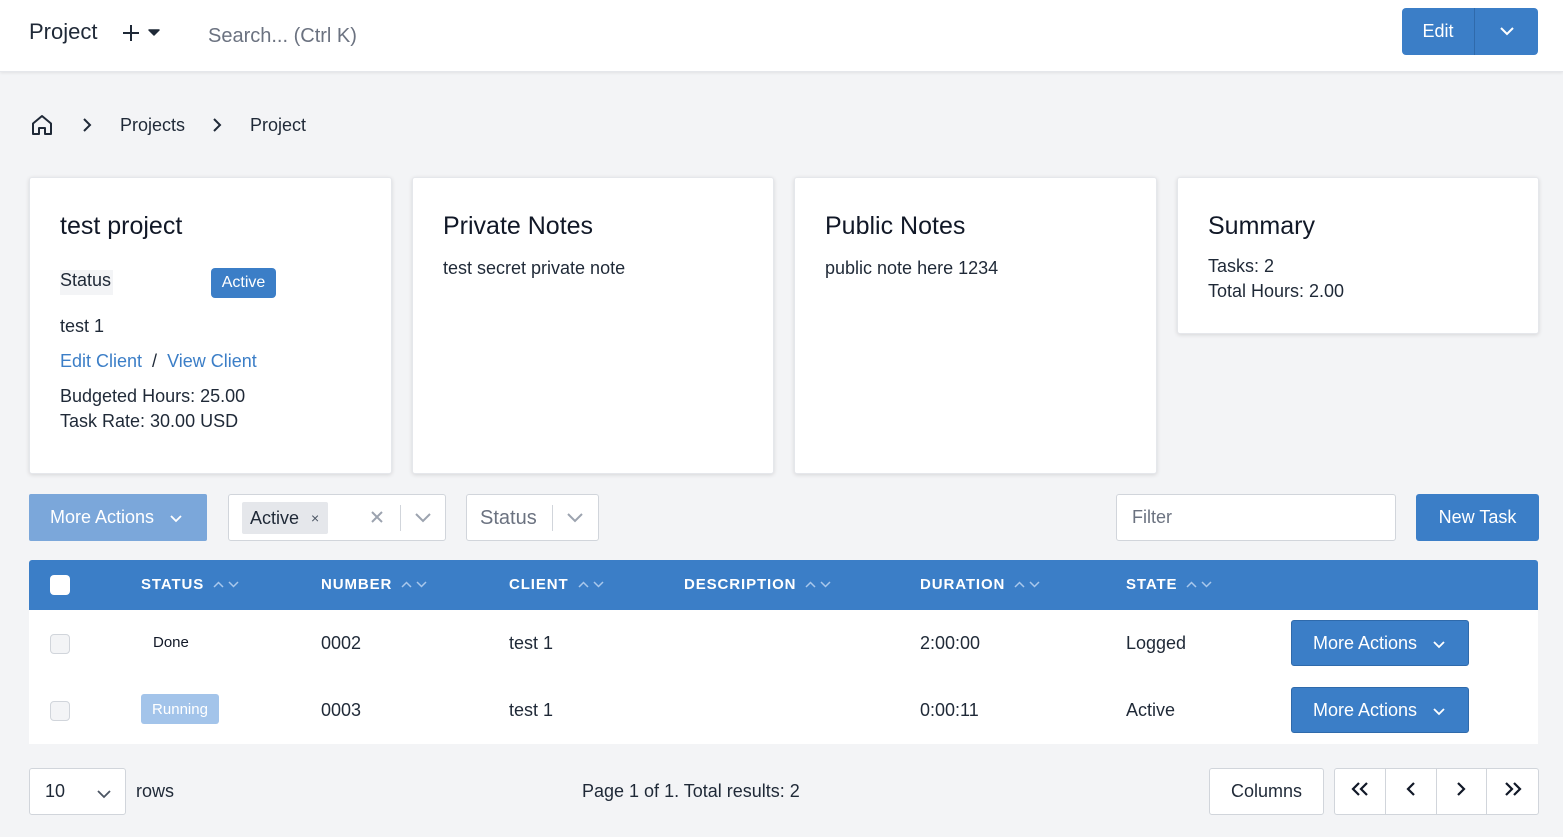 This screenshot has height=837, width=1563. I want to click on chip-remove-icon: ×, so click(315, 518).